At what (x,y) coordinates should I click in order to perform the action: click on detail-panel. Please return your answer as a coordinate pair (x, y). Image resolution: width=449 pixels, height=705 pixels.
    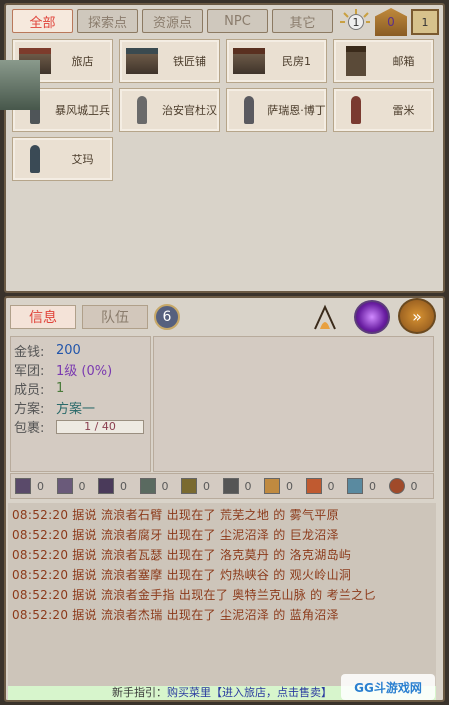
    Looking at the image, I should click on (293, 404).